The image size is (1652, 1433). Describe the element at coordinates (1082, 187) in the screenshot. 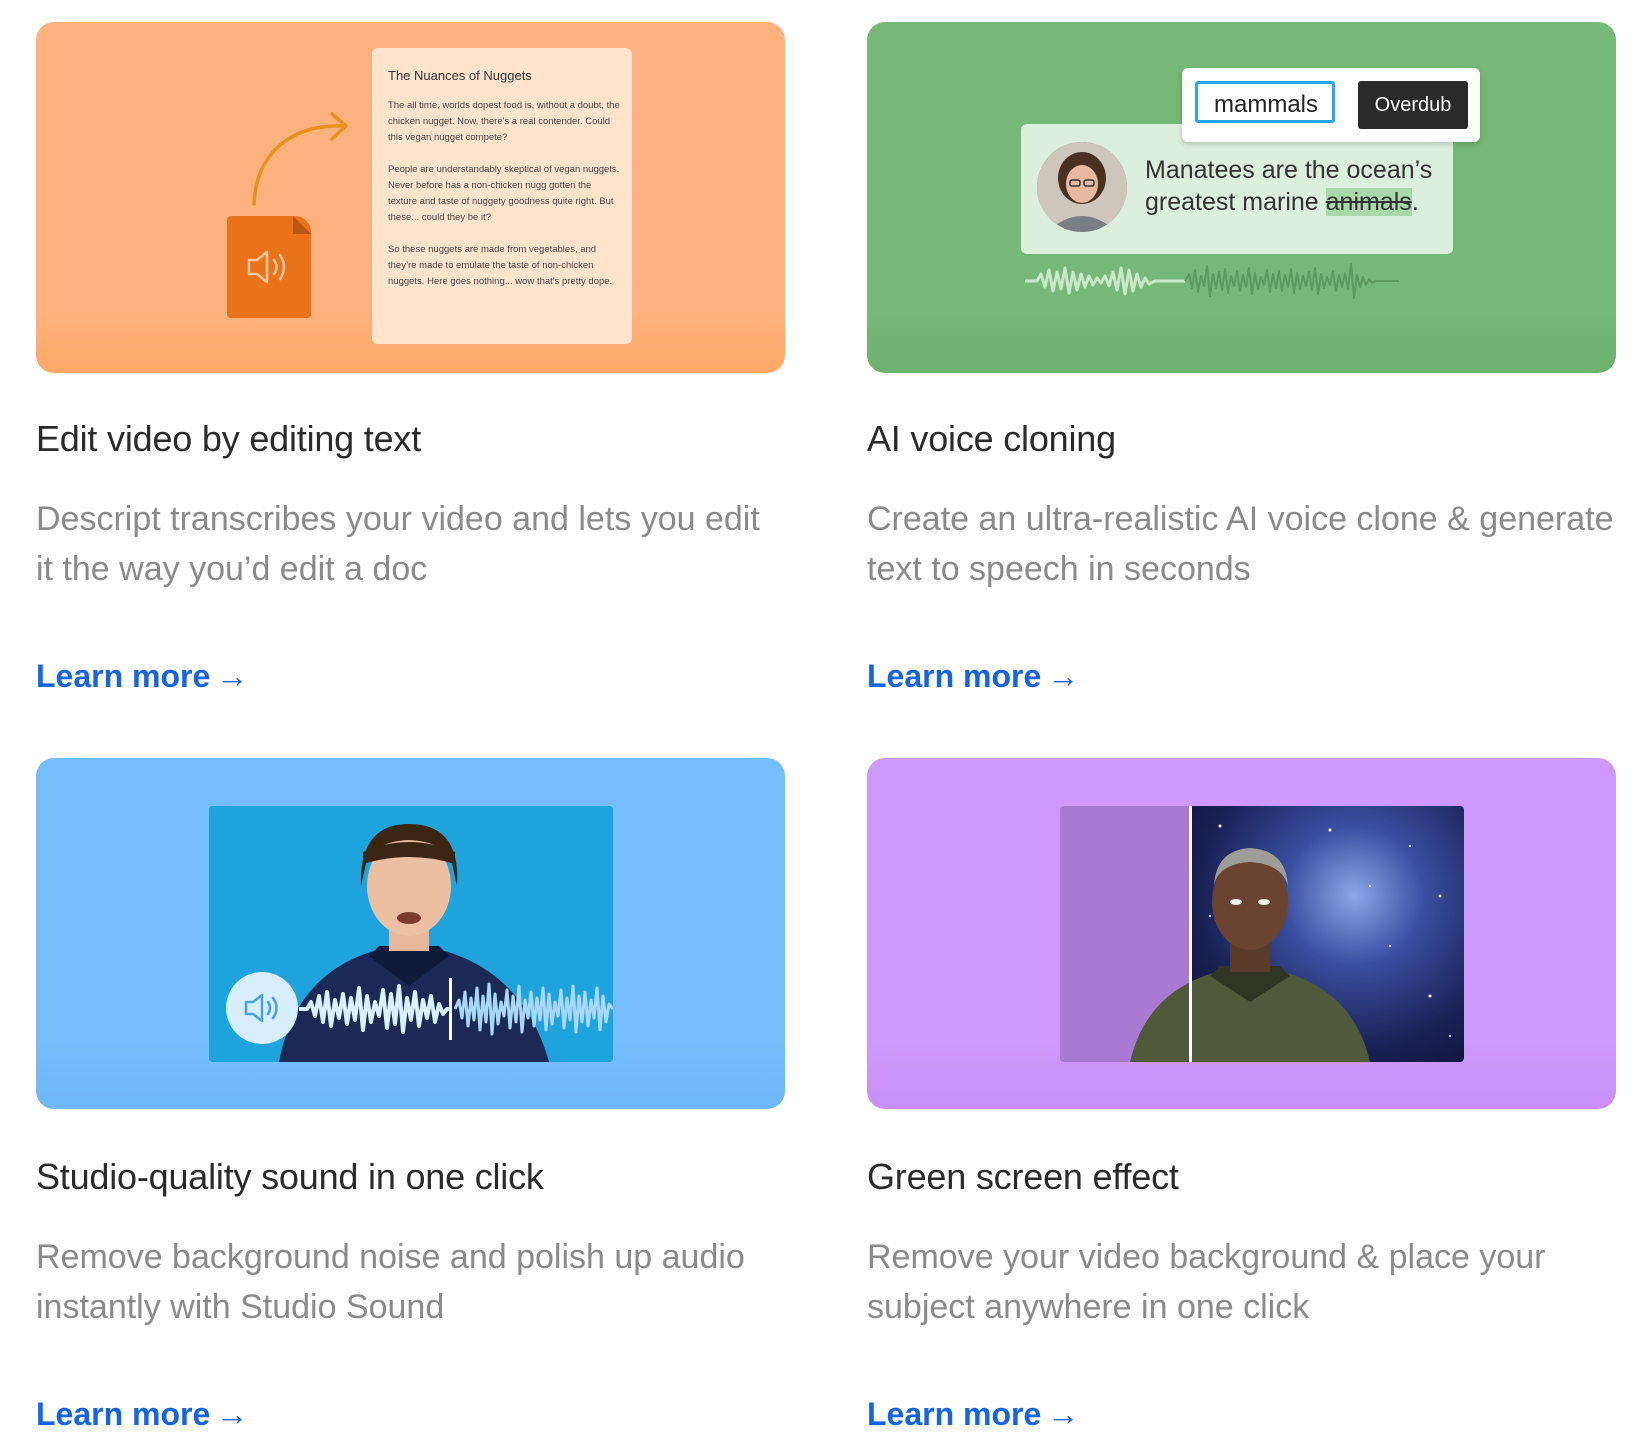

I see `speaker-avatar` at that location.